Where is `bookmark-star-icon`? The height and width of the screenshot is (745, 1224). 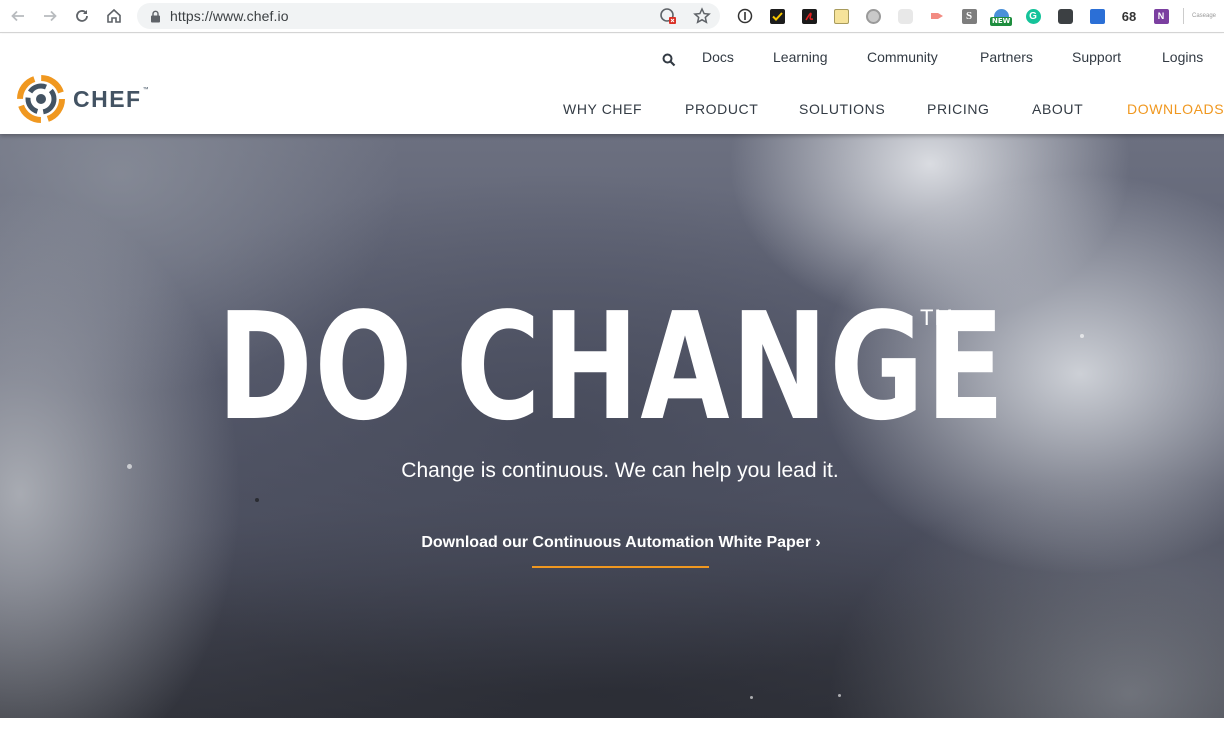
bookmark-star-icon is located at coordinates (702, 16).